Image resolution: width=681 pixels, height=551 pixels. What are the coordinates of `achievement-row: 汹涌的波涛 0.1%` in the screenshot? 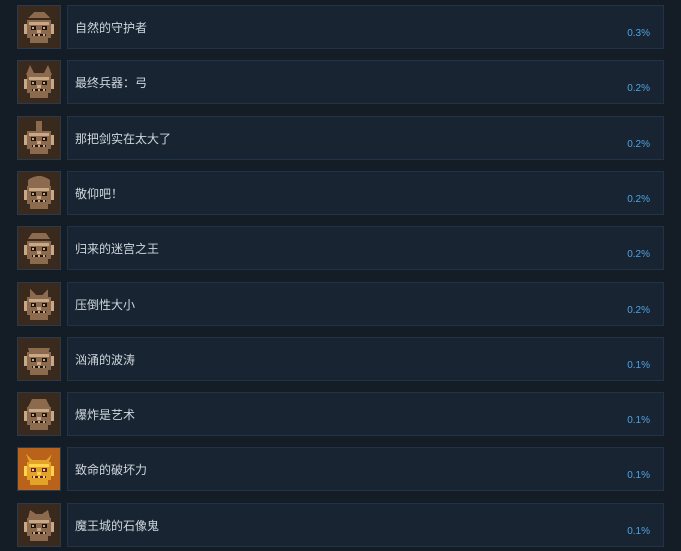 It's located at (340, 359).